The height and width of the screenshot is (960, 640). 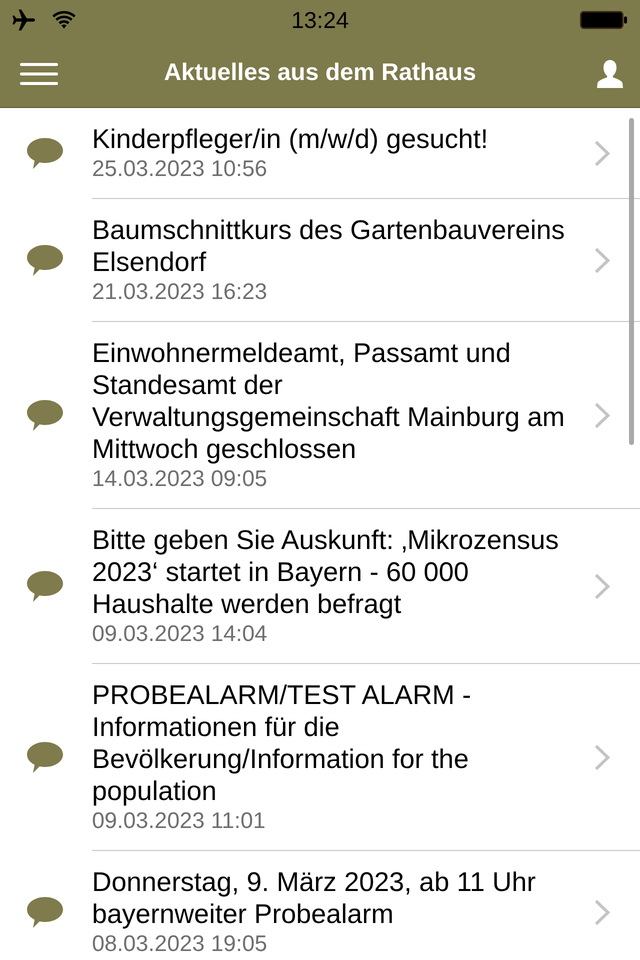 What do you see at coordinates (180, 169) in the screenshot?
I see `news-date: 25.03.2023 10:56` at bounding box center [180, 169].